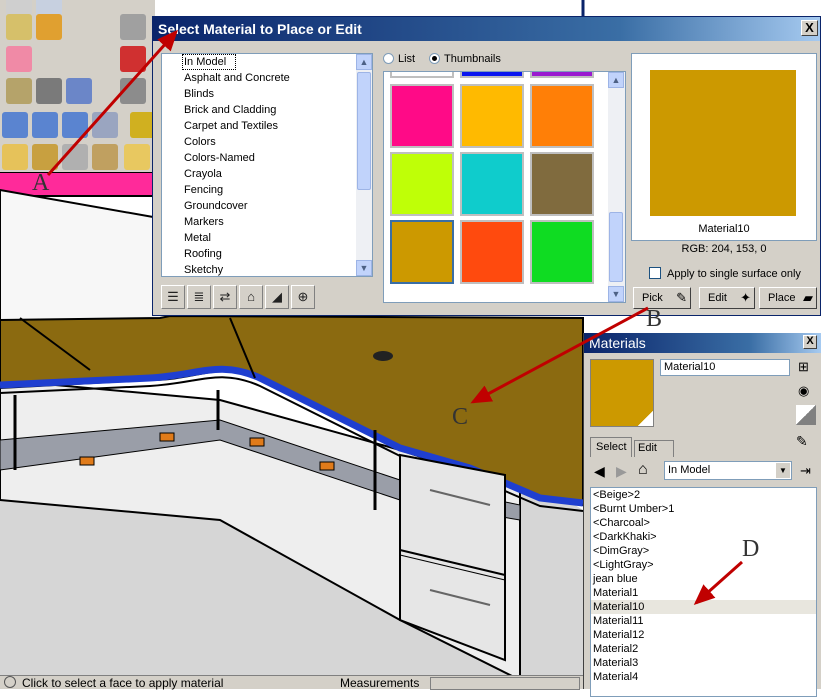 This screenshot has width=821, height=697. I want to click on material-list-item: Material11, so click(703, 621).